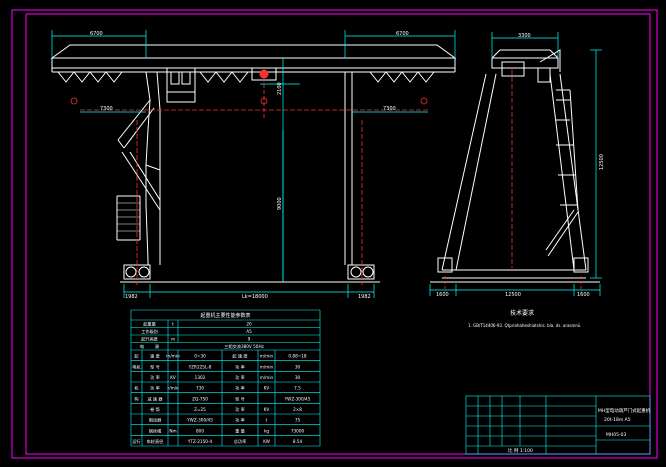  What do you see at coordinates (136, 441) in the screenshot?
I see `spec-cell: 运行` at bounding box center [136, 441].